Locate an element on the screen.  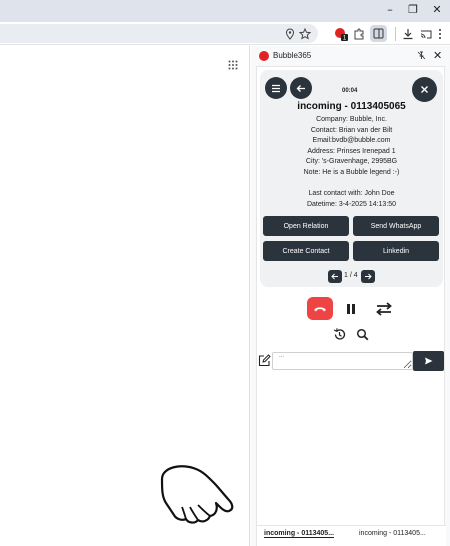
previous-page-button is located at coordinates (335, 276).